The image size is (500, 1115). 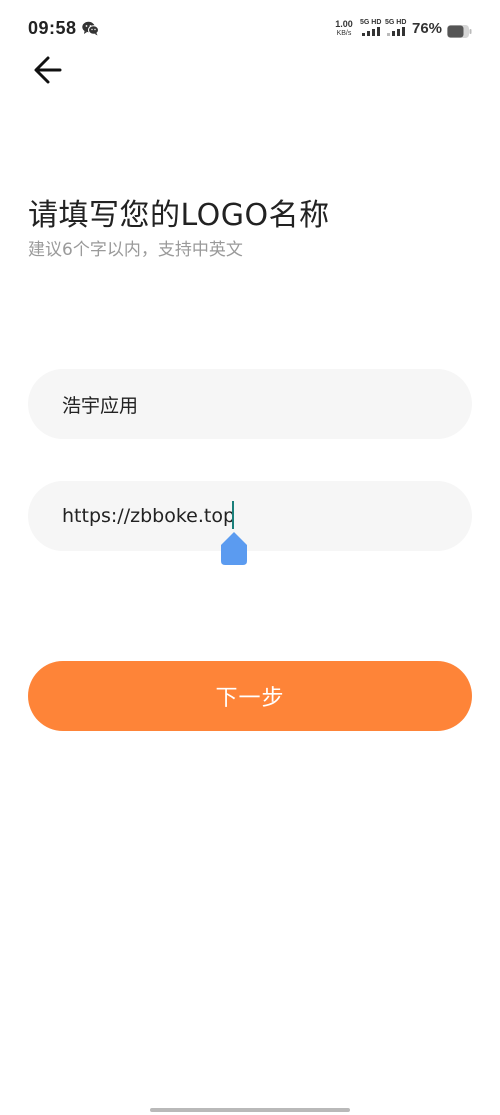 I want to click on sim1-signal: 5G HD, so click(x=372, y=28).